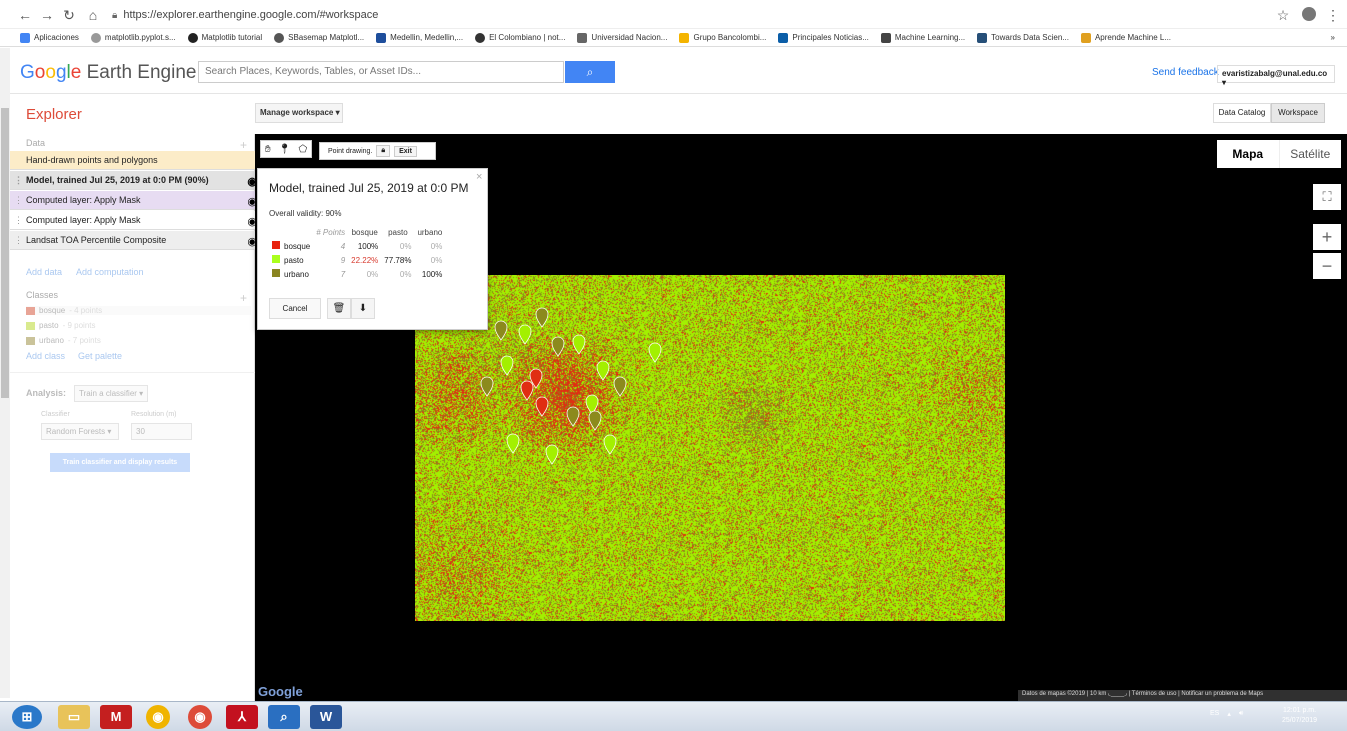 The image size is (1347, 731). Describe the element at coordinates (479, 177) in the screenshot. I see `close-icon: ×` at that location.